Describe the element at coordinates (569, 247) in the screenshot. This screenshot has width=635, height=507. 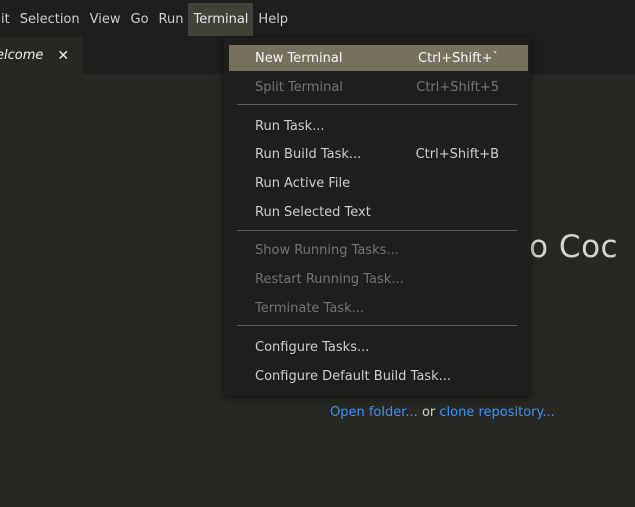
I see `welcome-title: io Coc` at that location.